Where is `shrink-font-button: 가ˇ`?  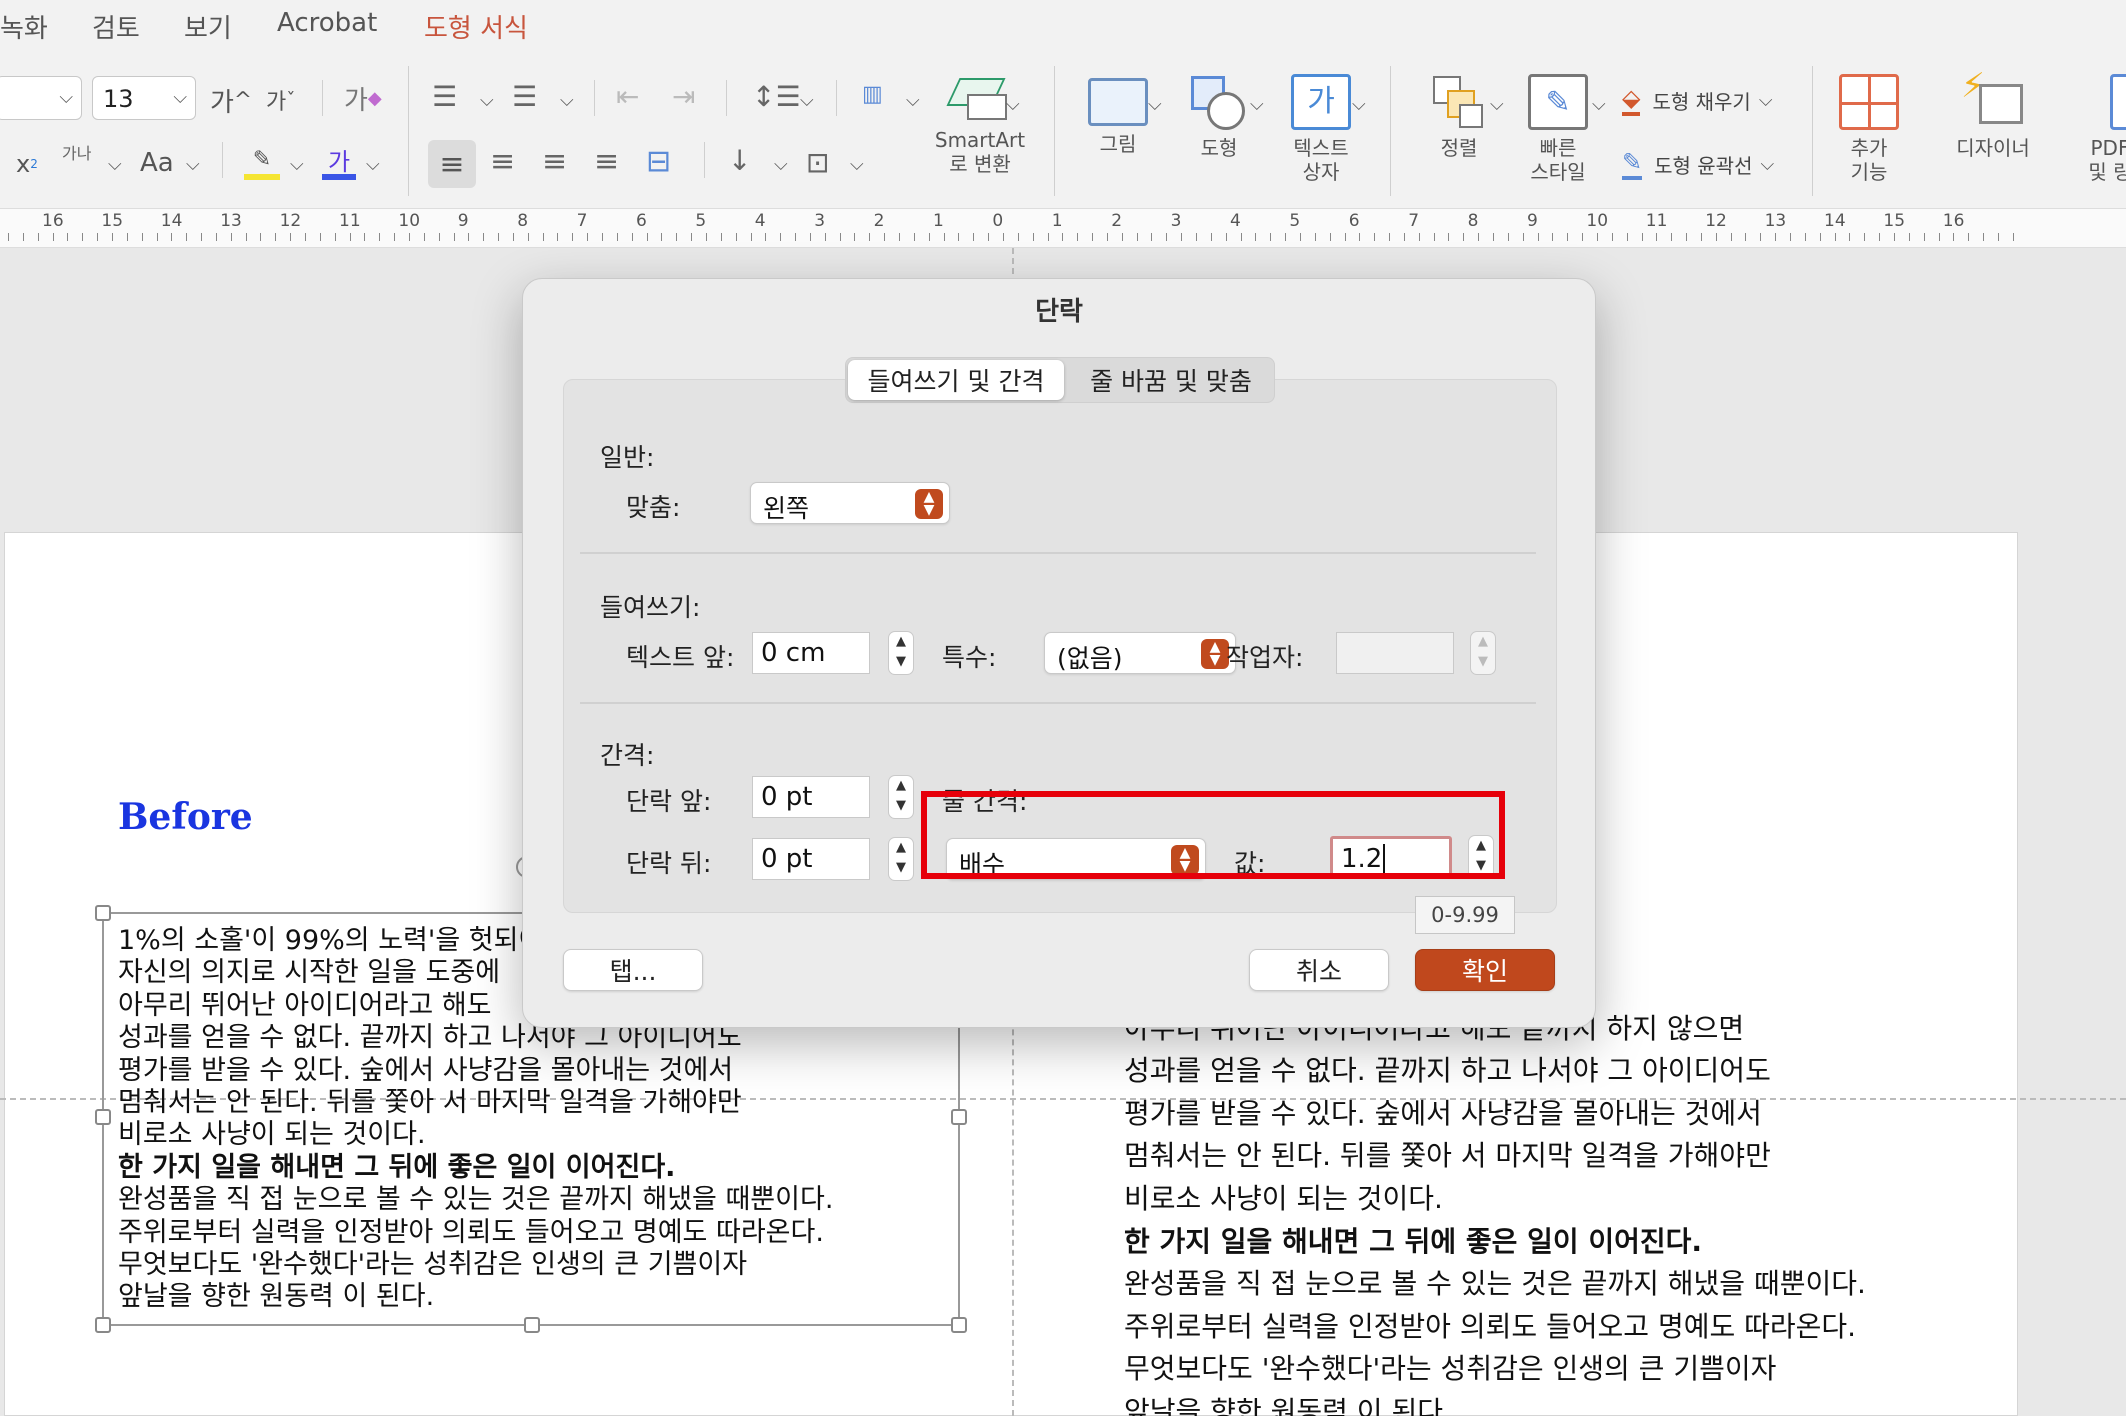
shrink-font-button: 가ˇ is located at coordinates (280, 100).